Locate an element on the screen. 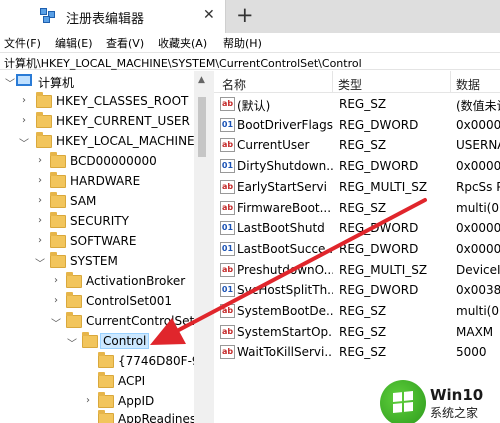 This screenshot has height=423, width=500. tree-item-label: HKEY_CURRENT_USER is located at coordinates (123, 121).